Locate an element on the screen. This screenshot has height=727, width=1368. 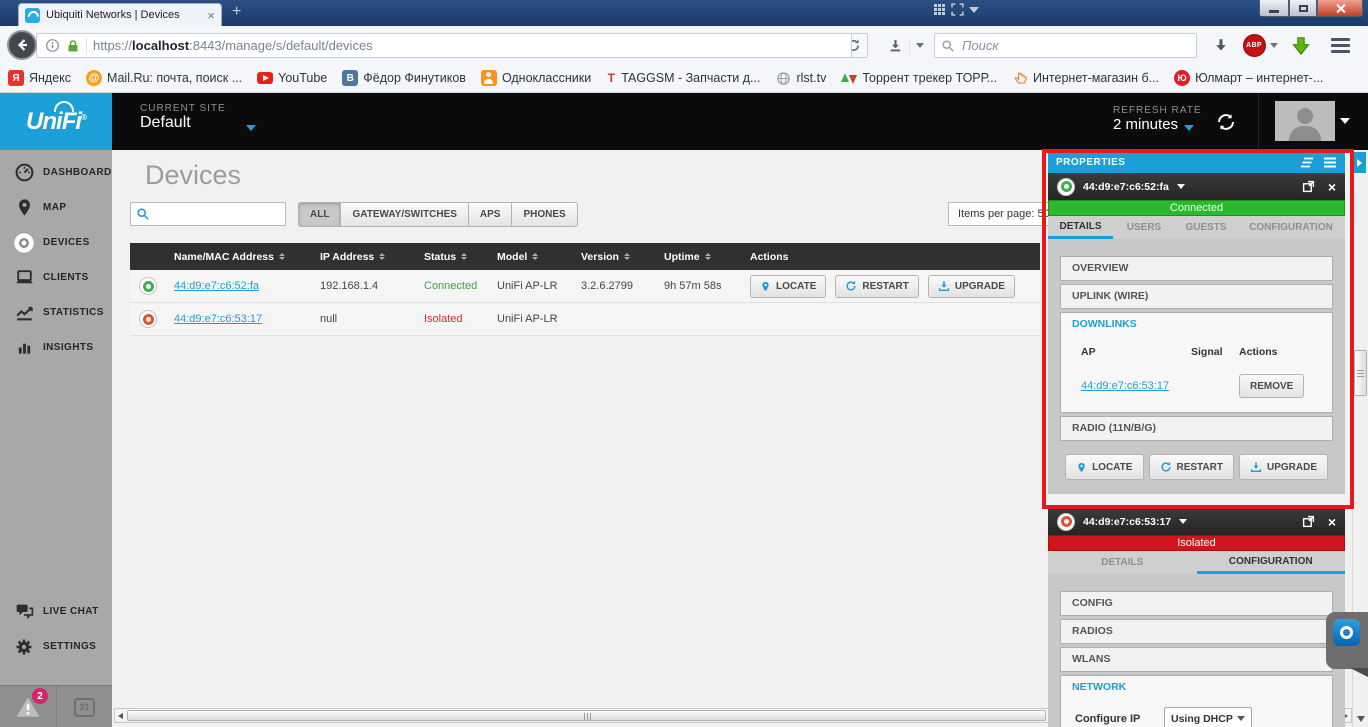
filter-aps: APS is located at coordinates (490, 214).